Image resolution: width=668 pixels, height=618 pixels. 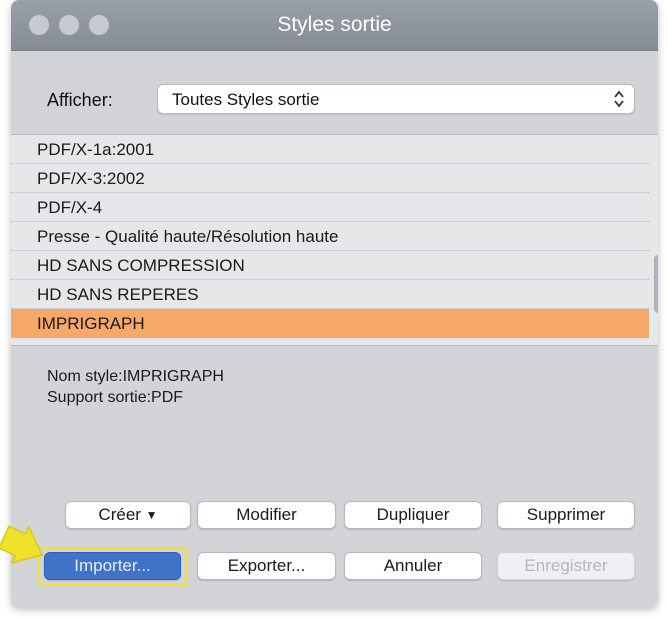 I want to click on pointer-arrow-icon, so click(x=22, y=544).